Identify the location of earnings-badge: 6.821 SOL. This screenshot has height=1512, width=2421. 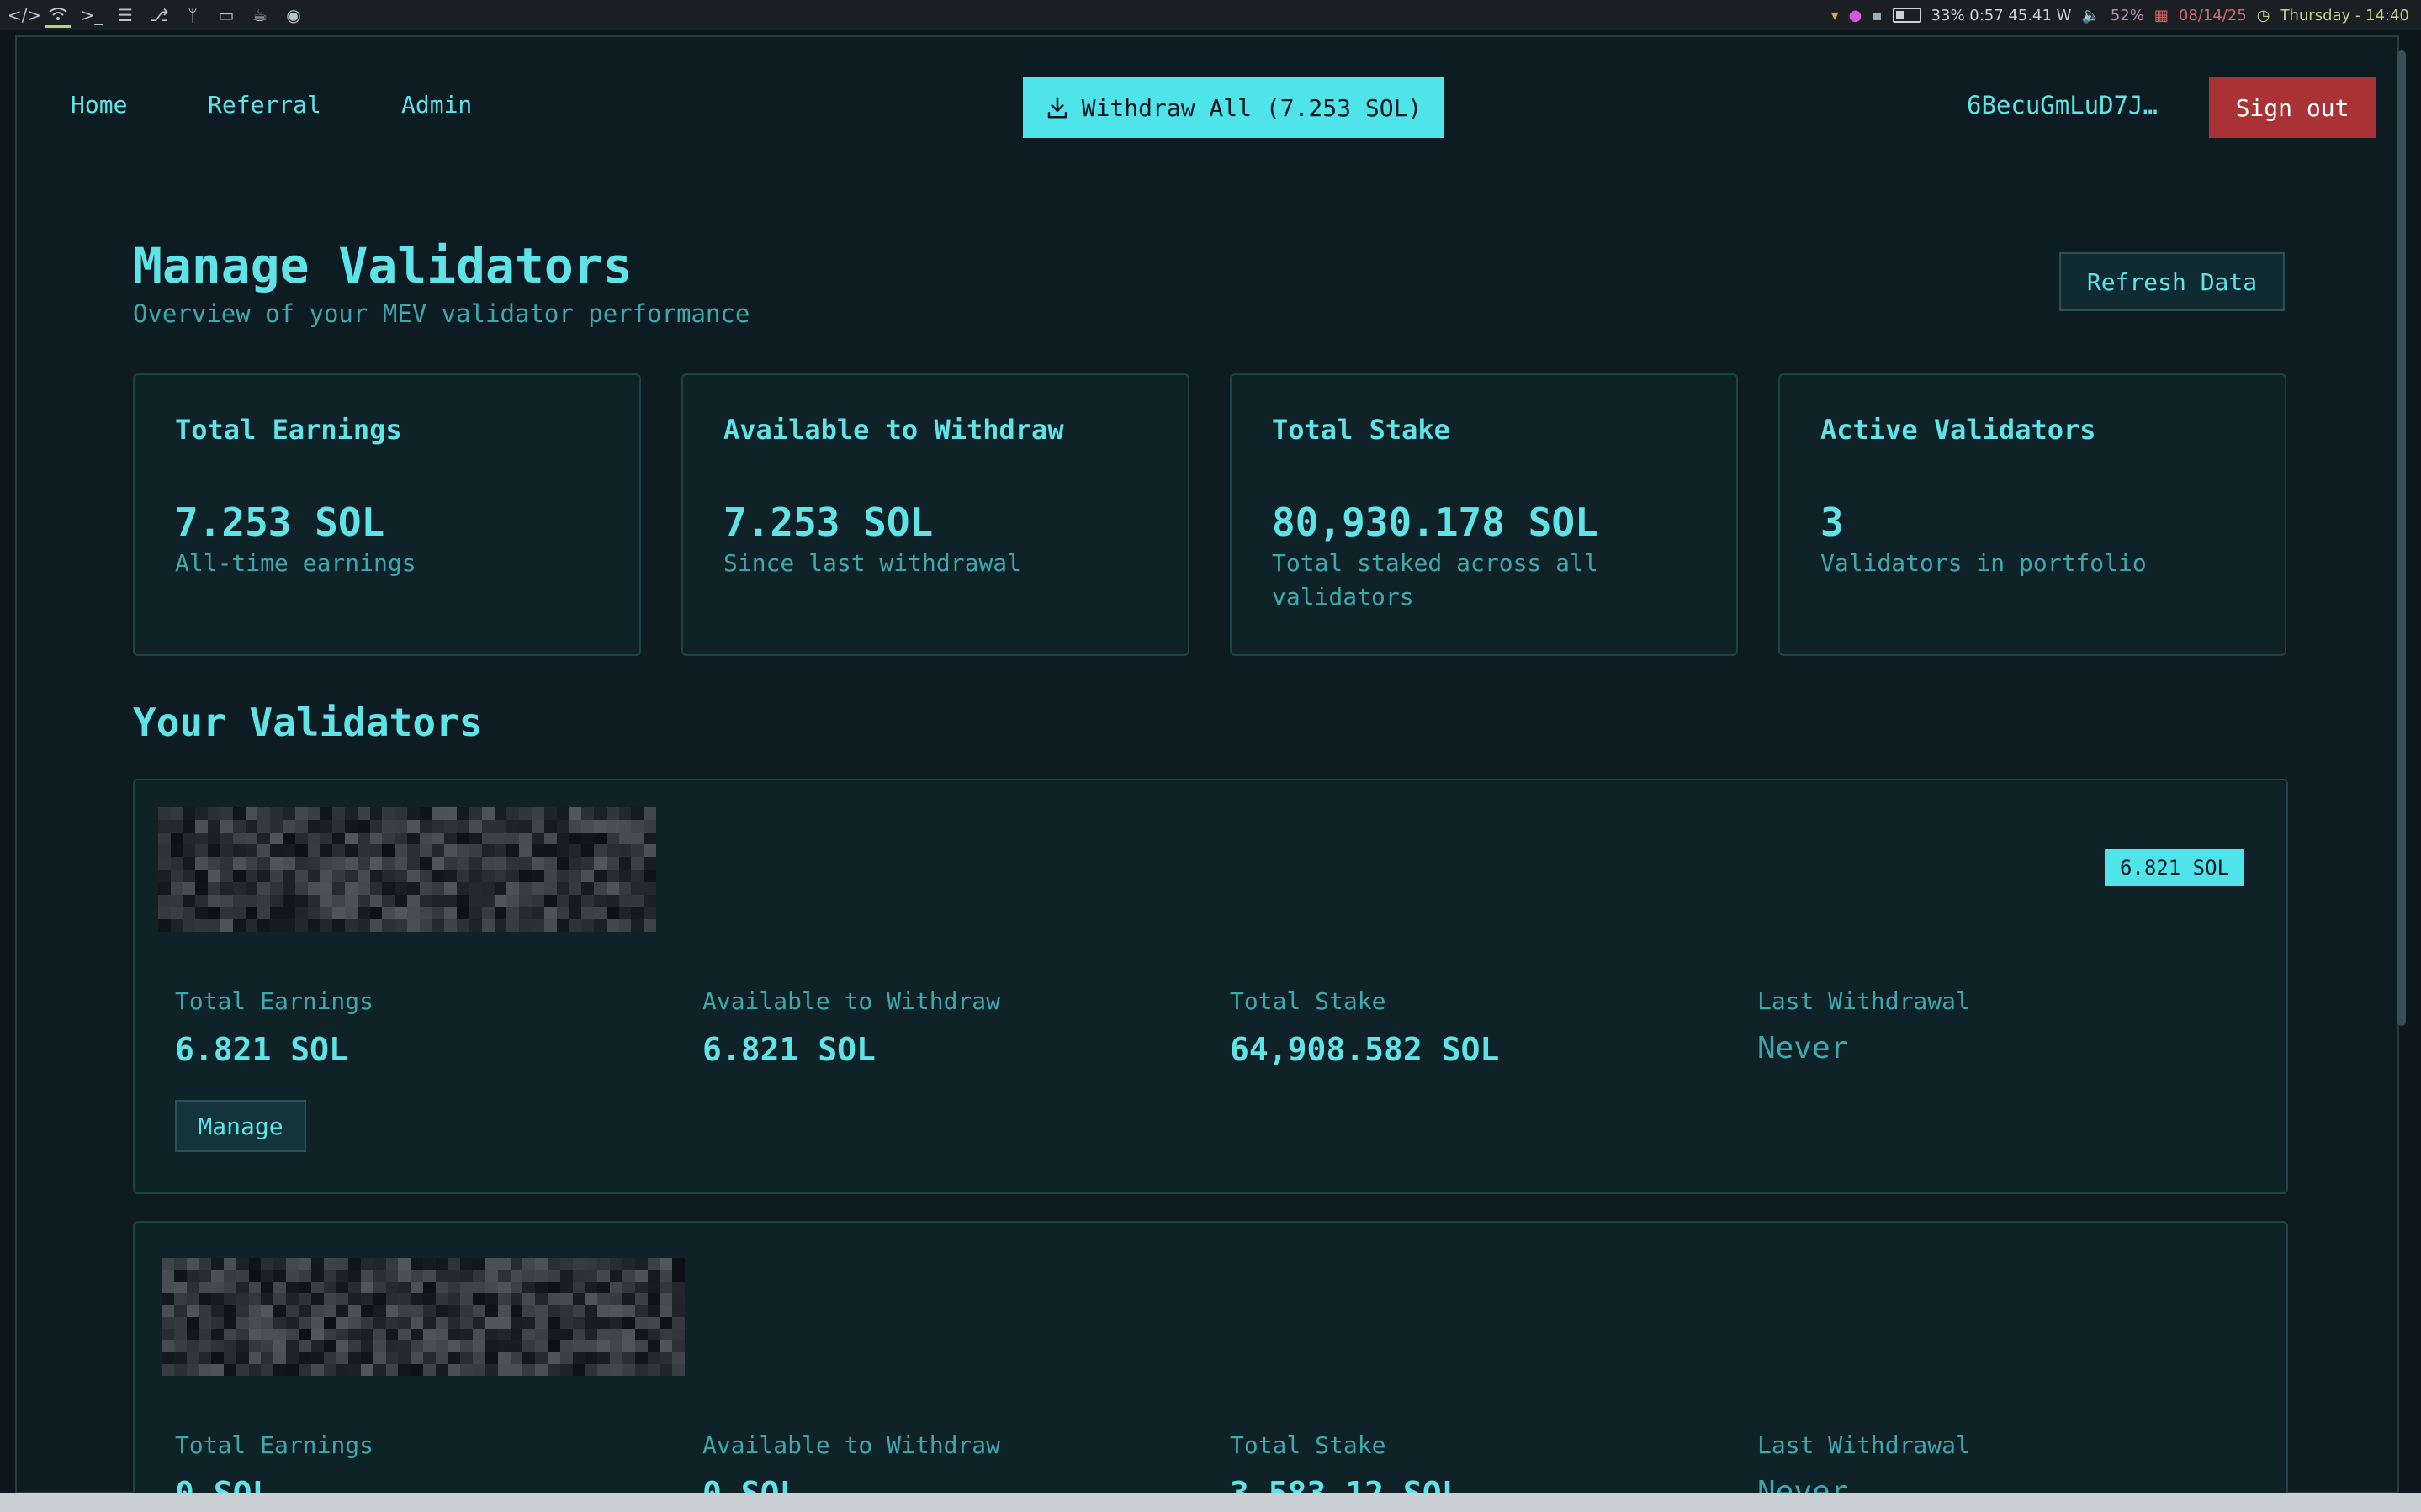
(2175, 867).